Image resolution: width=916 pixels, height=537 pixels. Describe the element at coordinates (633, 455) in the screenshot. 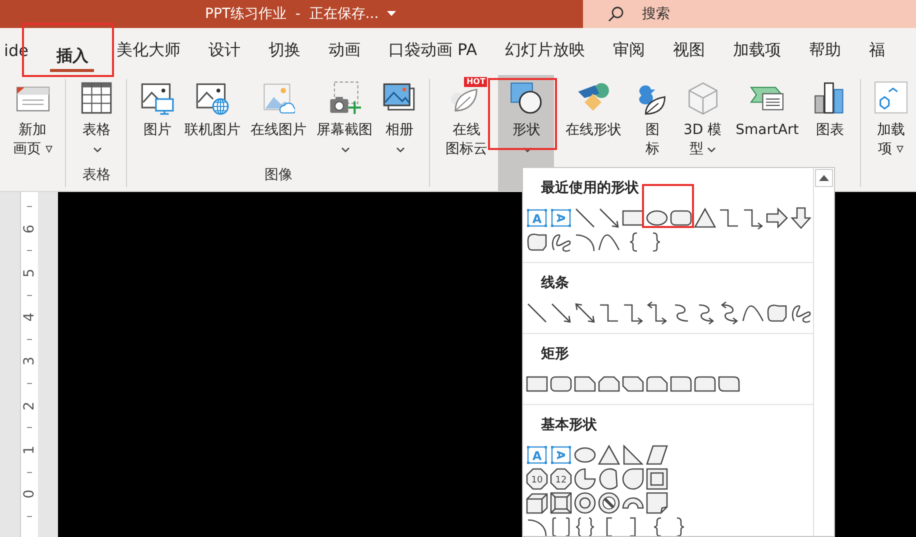

I see `righttriangle-shape-icon` at that location.